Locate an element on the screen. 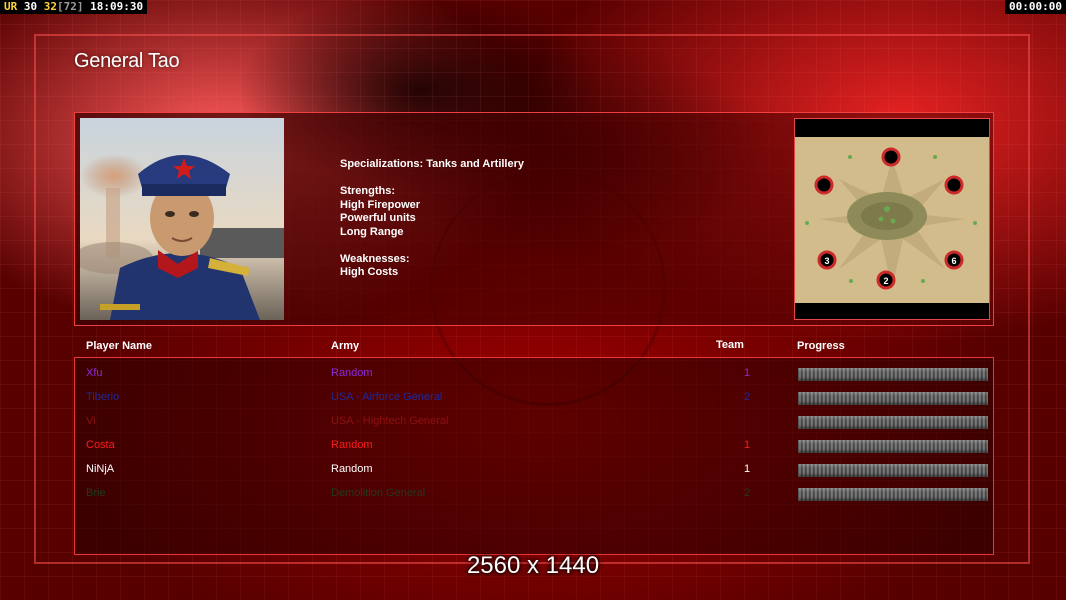  player-name: Xfu is located at coordinates (94, 373).